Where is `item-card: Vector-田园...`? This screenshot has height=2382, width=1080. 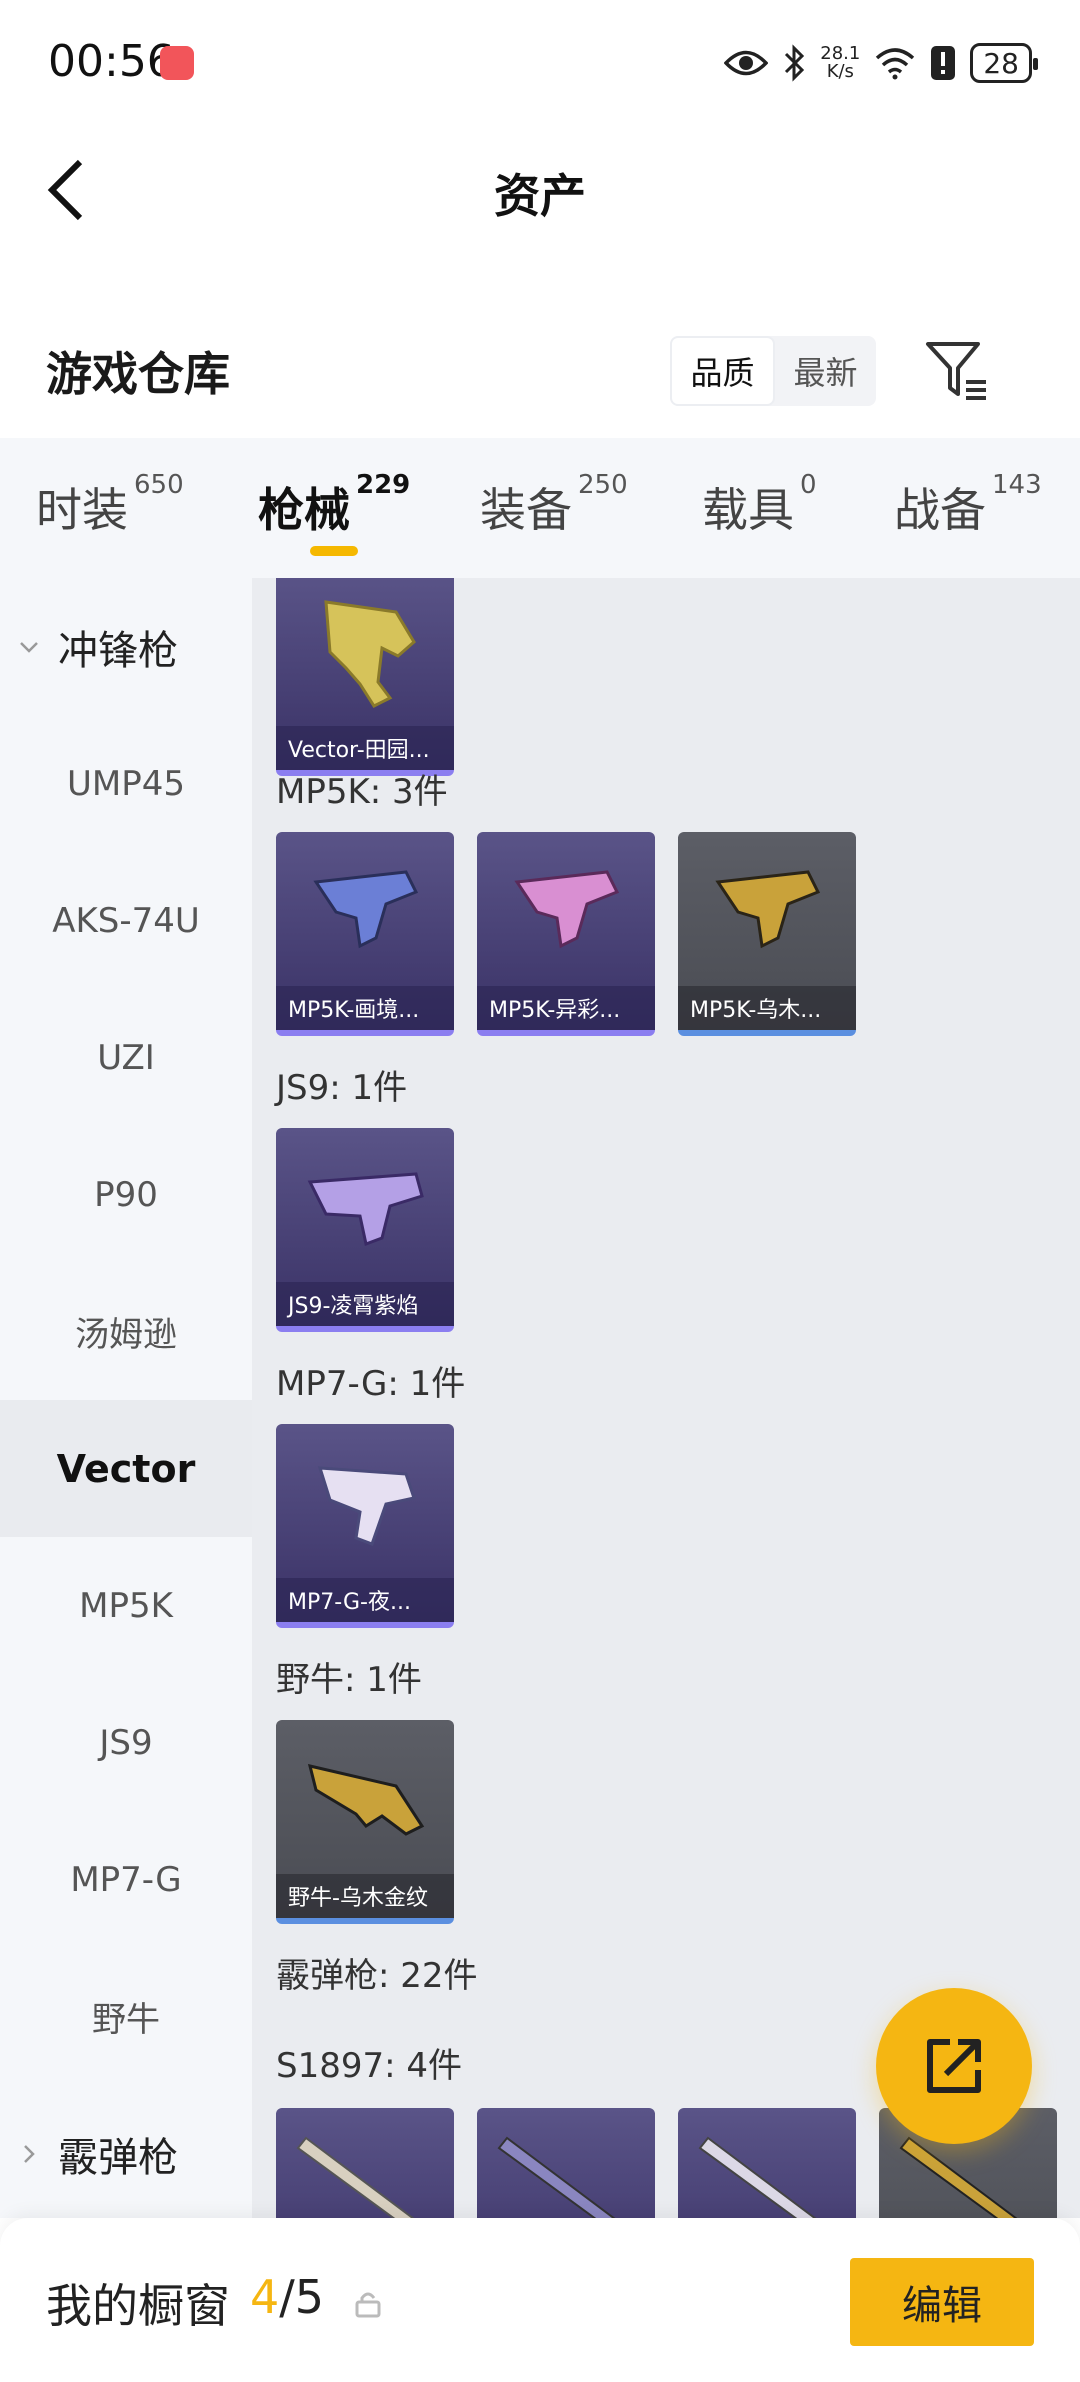 item-card: Vector-田园... is located at coordinates (365, 677).